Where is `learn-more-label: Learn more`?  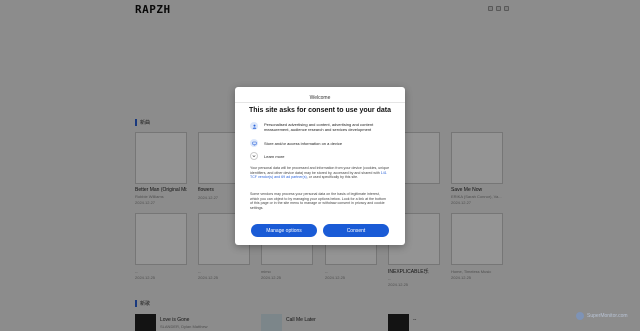 learn-more-label: Learn more is located at coordinates (274, 156).